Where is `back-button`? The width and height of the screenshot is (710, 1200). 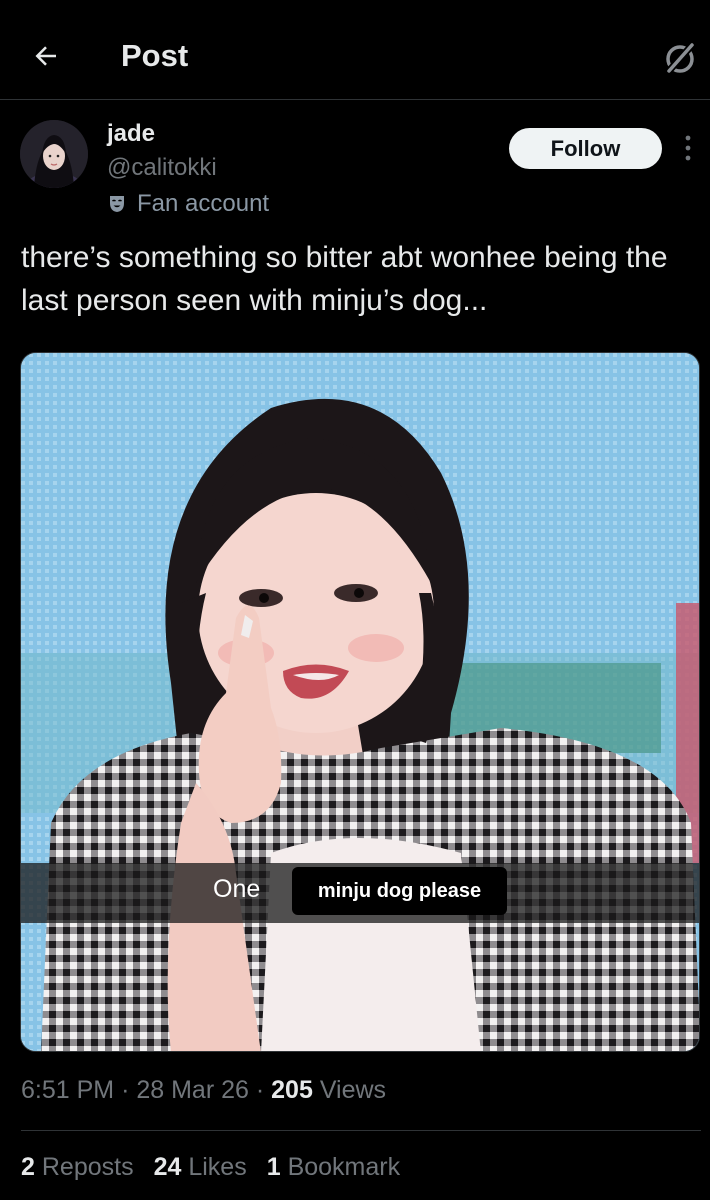 back-button is located at coordinates (46, 56).